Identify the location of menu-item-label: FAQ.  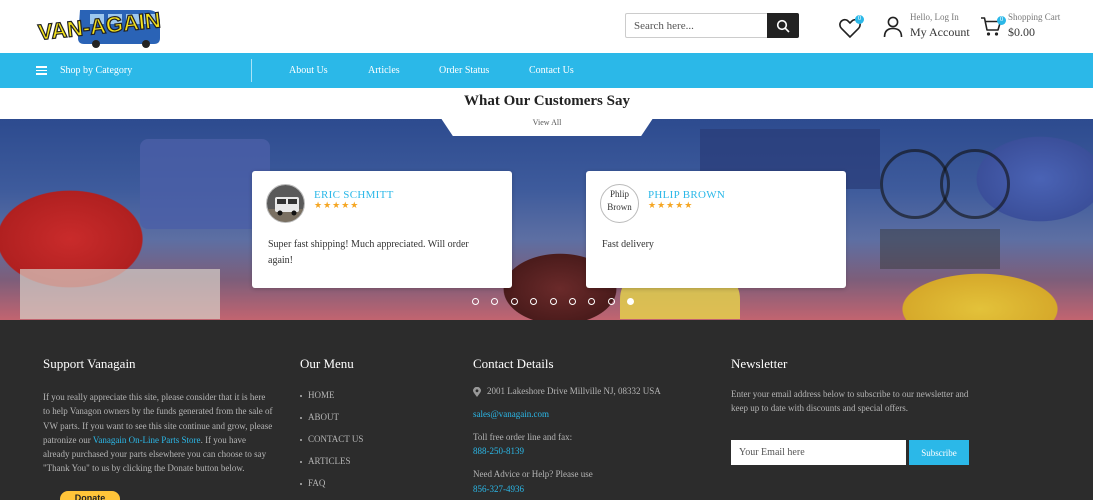
(317, 483).